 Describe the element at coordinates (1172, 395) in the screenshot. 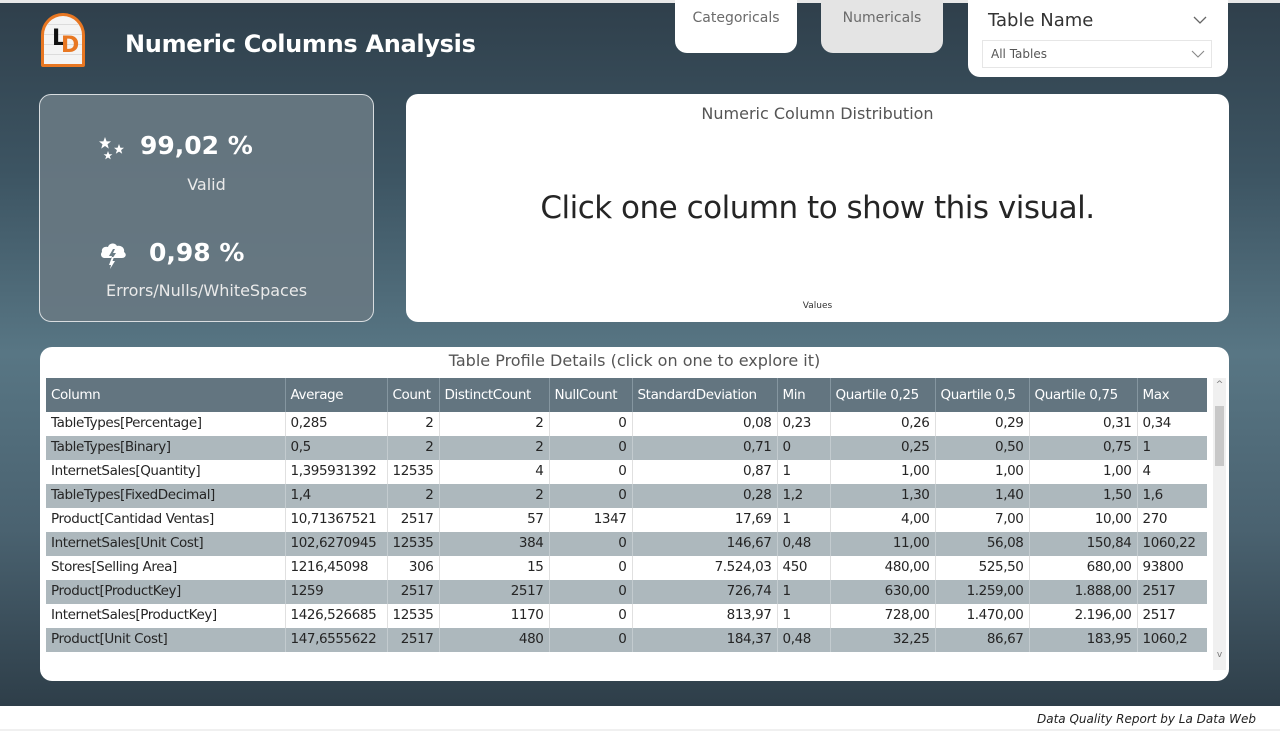

I see `column-header-max: Max` at that location.